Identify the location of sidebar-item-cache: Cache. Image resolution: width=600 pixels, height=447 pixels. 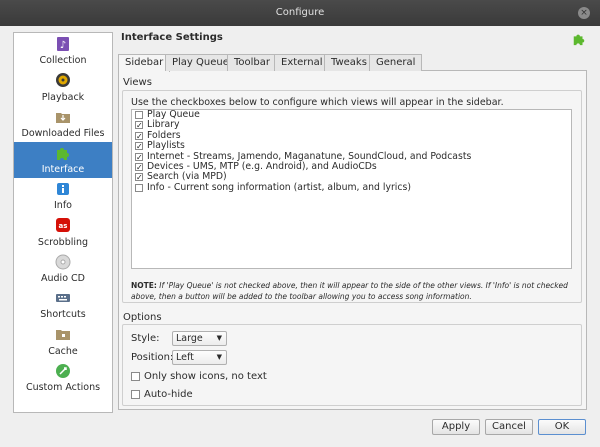
(63, 341).